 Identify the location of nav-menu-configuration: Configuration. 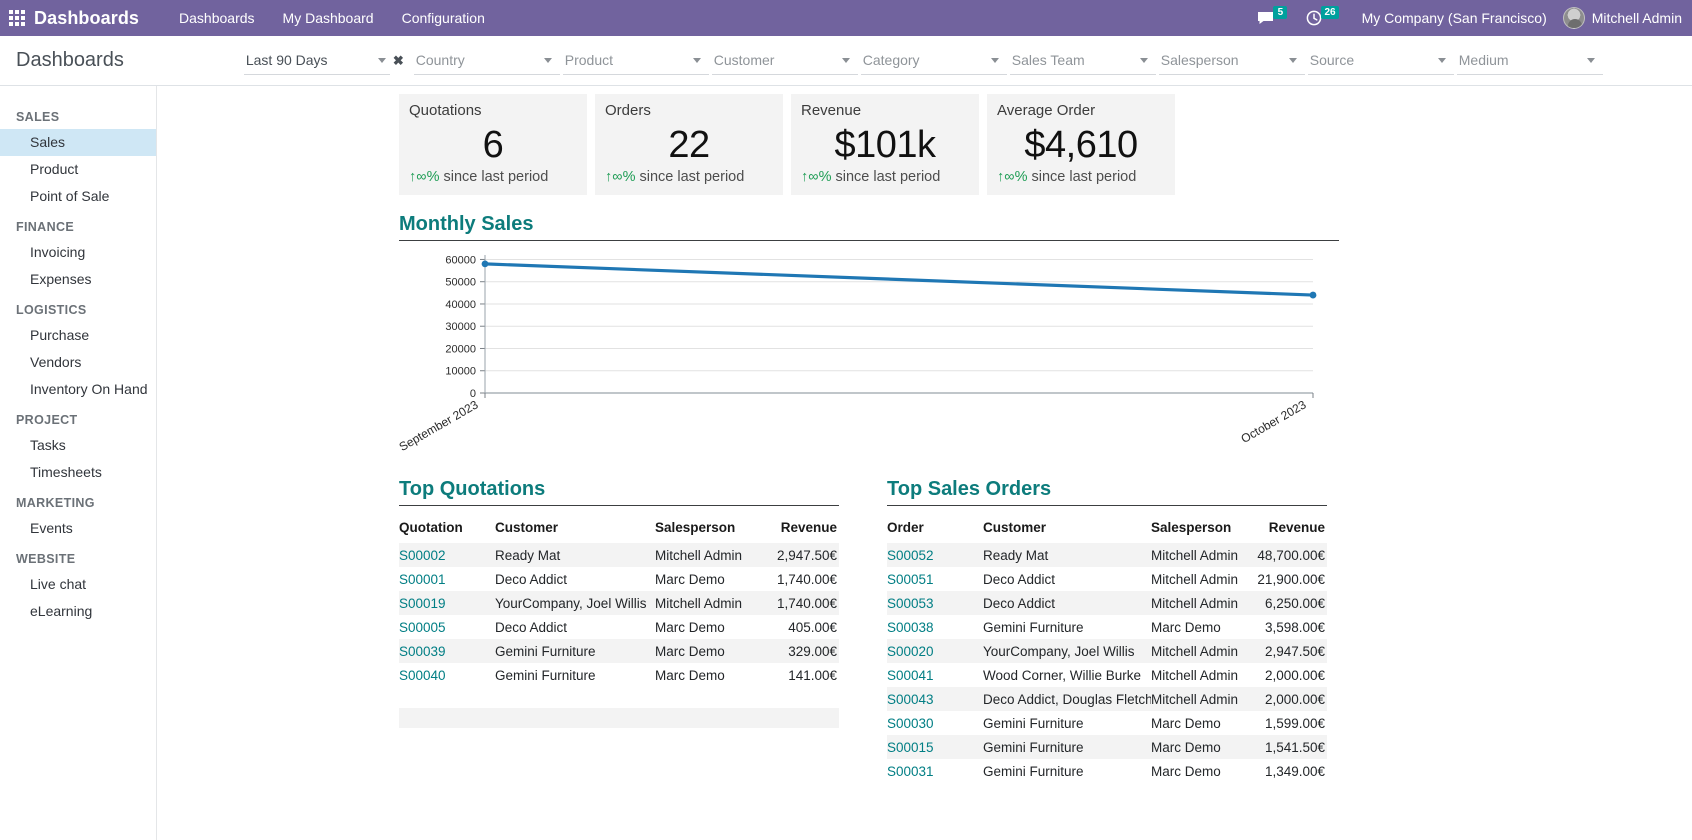
(443, 18).